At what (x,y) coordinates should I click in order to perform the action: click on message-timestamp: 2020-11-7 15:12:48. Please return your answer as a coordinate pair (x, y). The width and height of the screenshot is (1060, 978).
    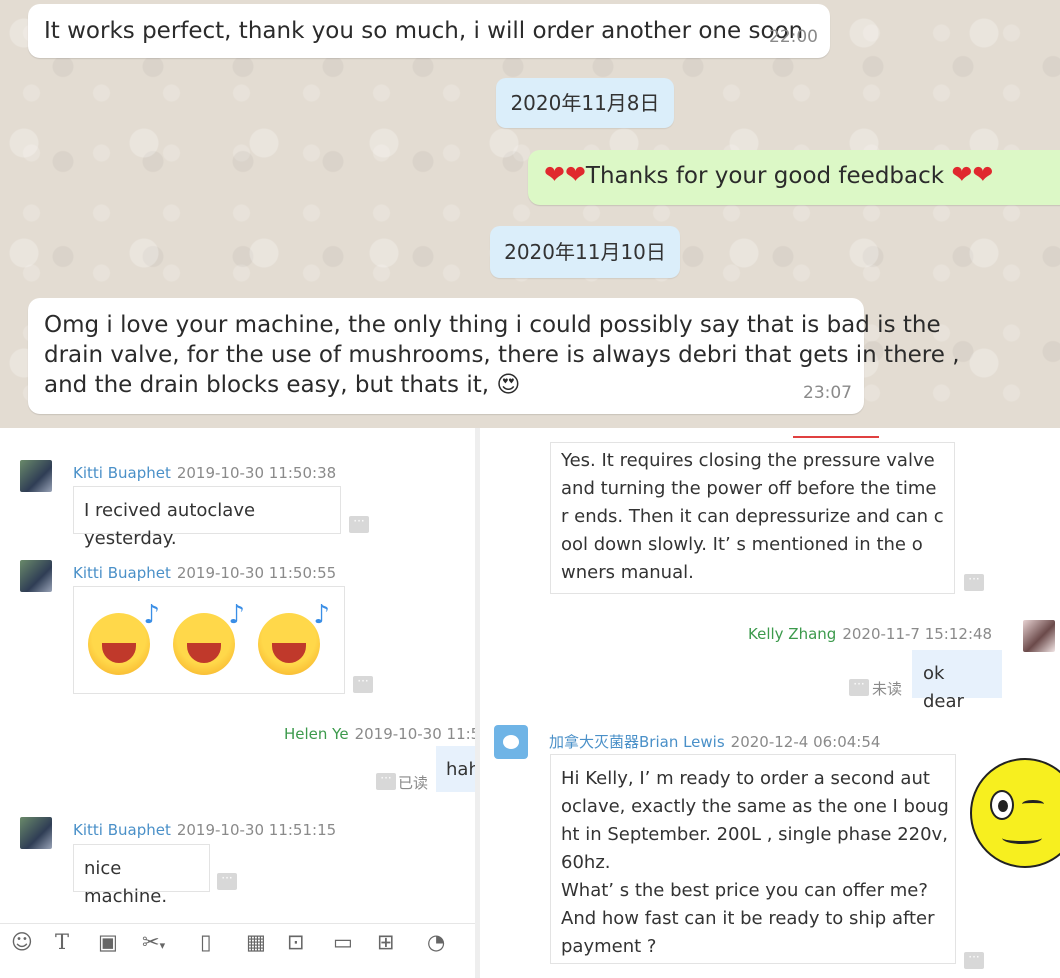
    Looking at the image, I should click on (917, 634).